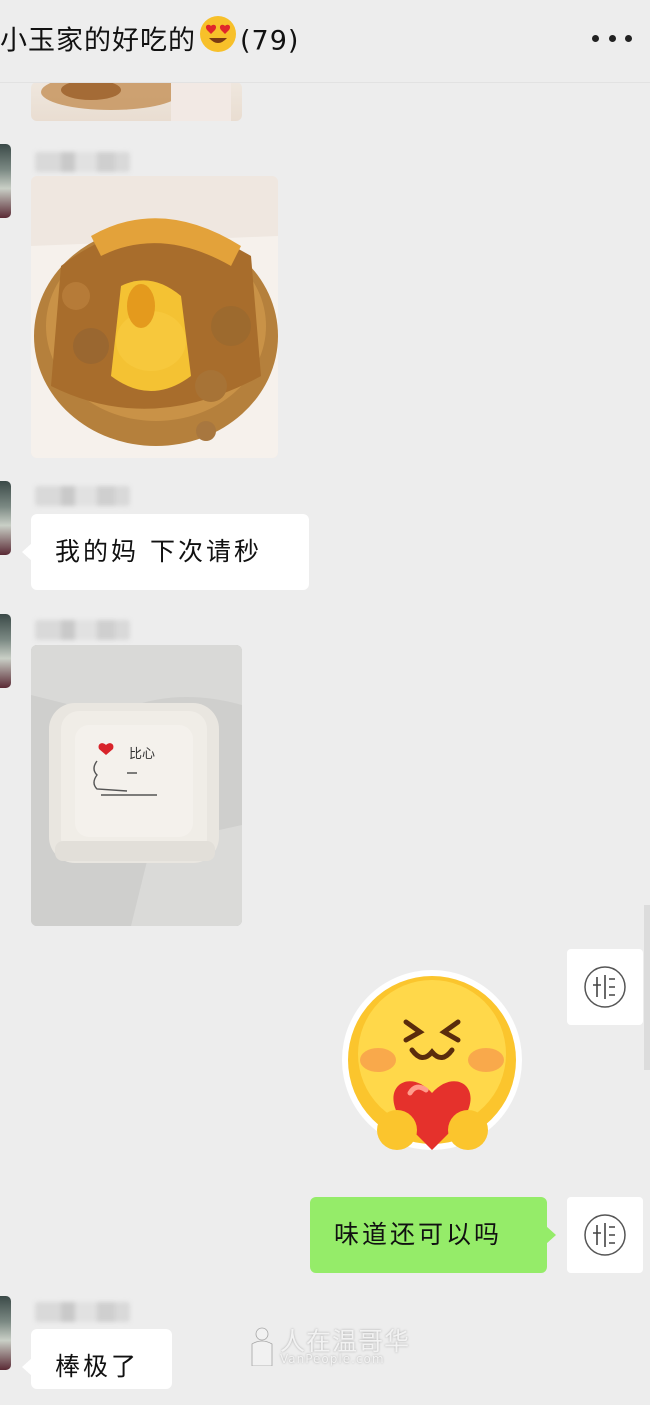  I want to click on takeout-box-photo: 比心, so click(136, 785).